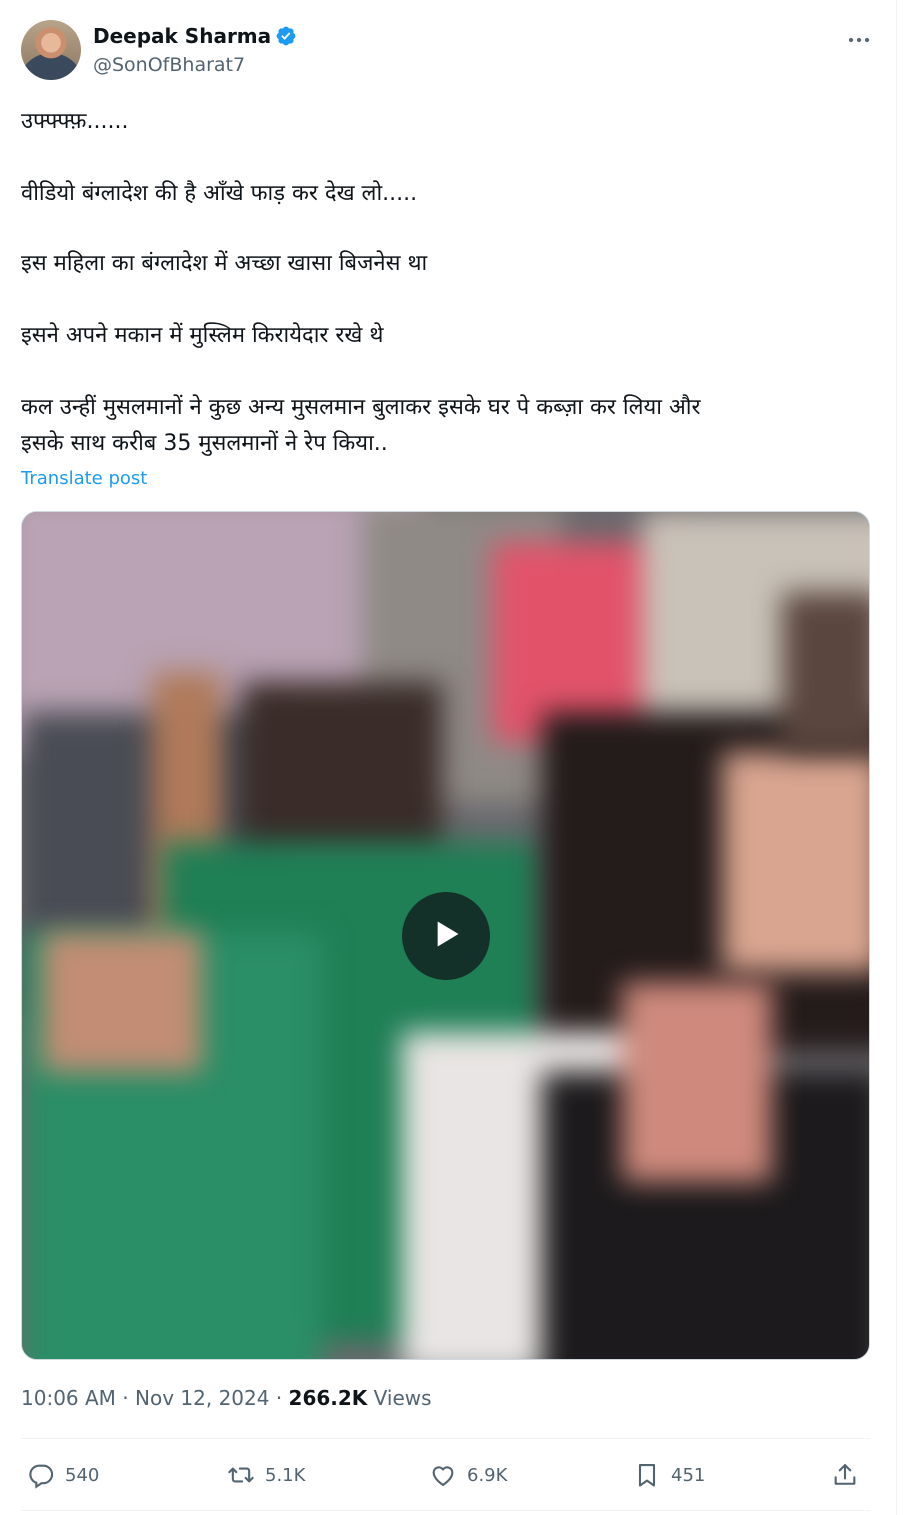  What do you see at coordinates (328, 1398) in the screenshot?
I see `views-count: 266.2K` at bounding box center [328, 1398].